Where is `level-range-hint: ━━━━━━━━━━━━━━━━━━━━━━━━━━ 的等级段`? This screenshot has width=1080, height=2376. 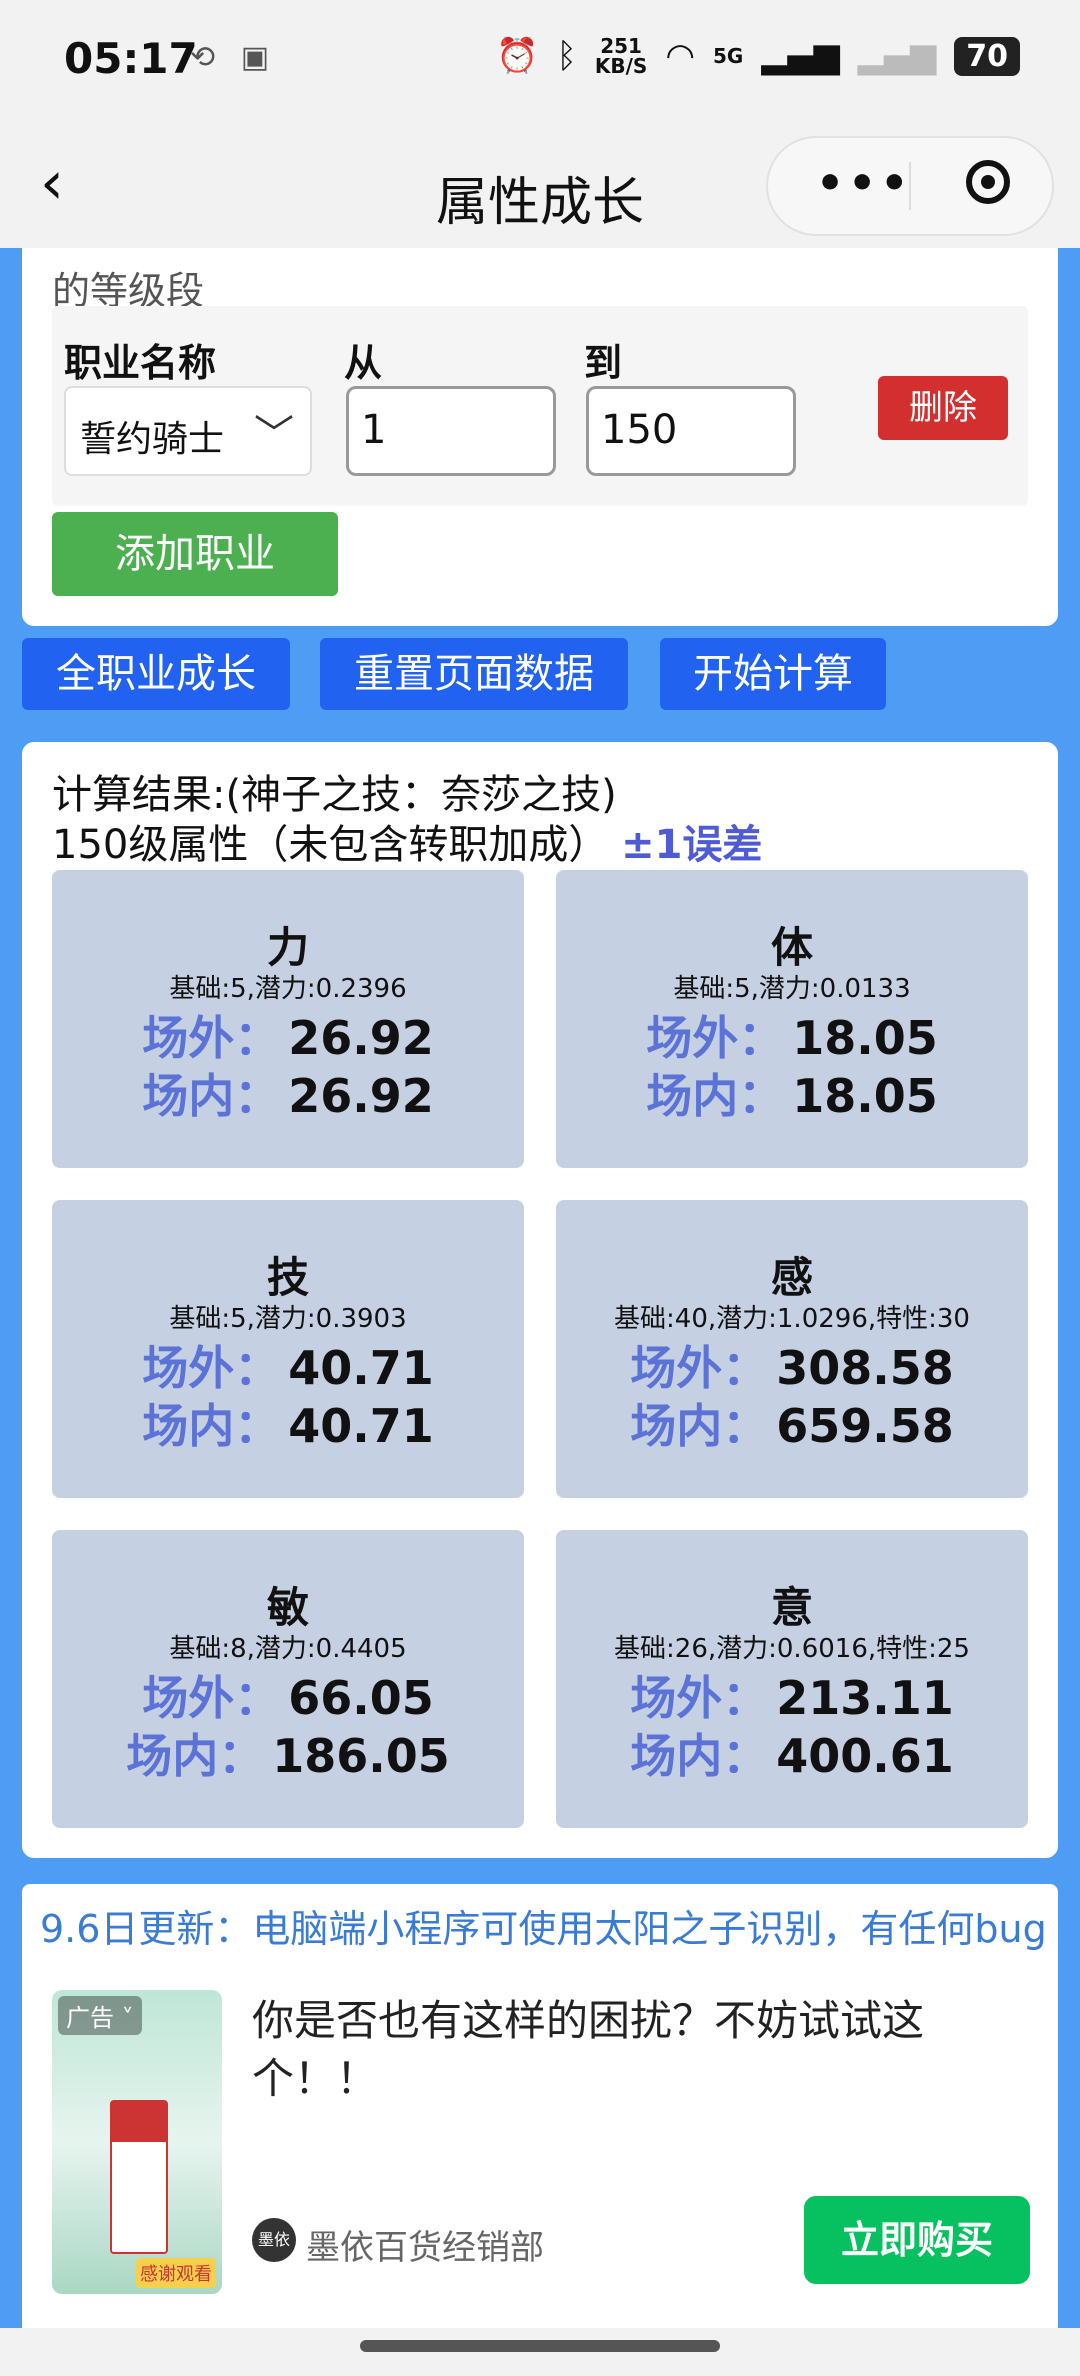 level-range-hint: ━━━━━━━━━━━━━━━━━━━━━━━━━━ 的等级段 is located at coordinates (349, 280).